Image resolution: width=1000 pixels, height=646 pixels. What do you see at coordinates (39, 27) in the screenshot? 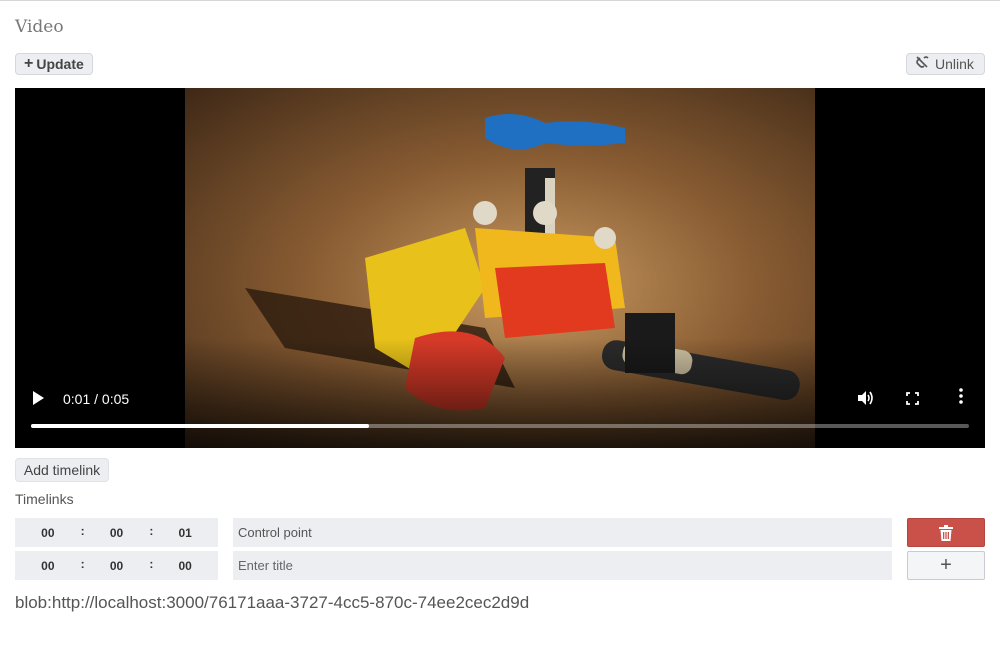
I see `section-title: Video` at bounding box center [39, 27].